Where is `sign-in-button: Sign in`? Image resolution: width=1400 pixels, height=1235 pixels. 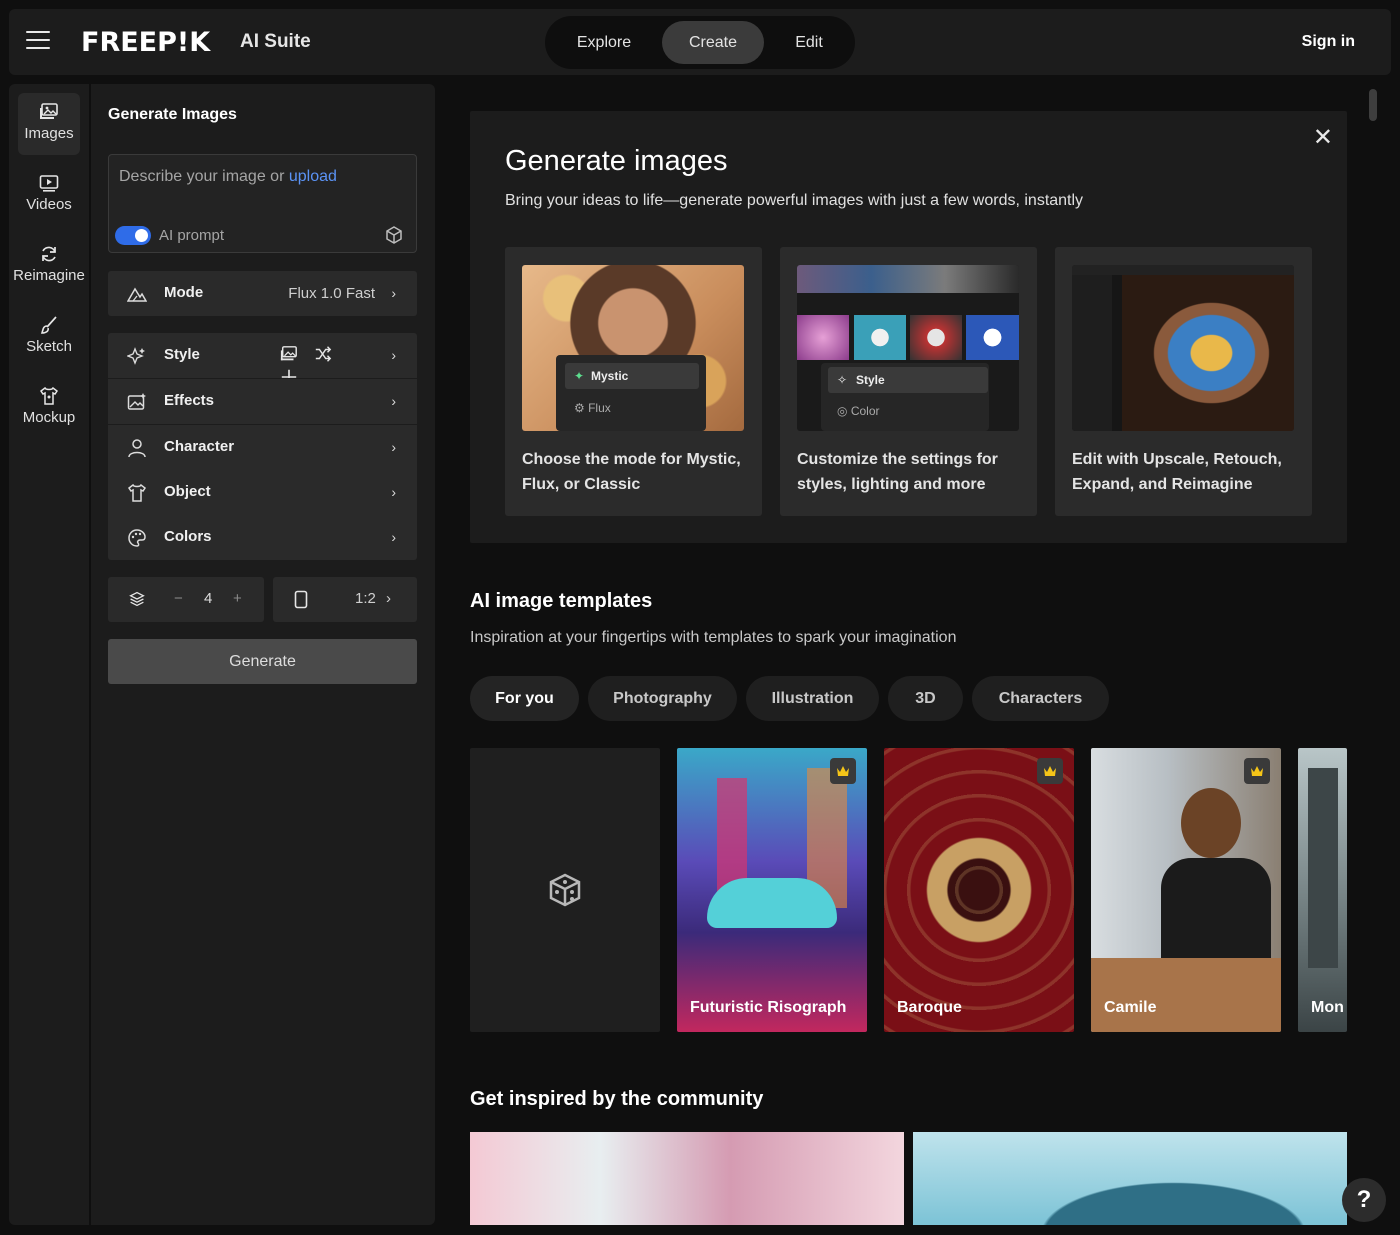 sign-in-button: Sign in is located at coordinates (1328, 42).